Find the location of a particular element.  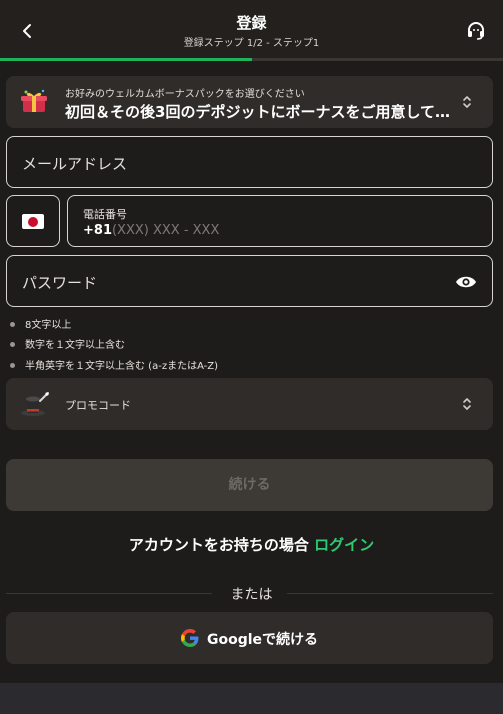

password-rule: 8文字以上 is located at coordinates (40, 323).